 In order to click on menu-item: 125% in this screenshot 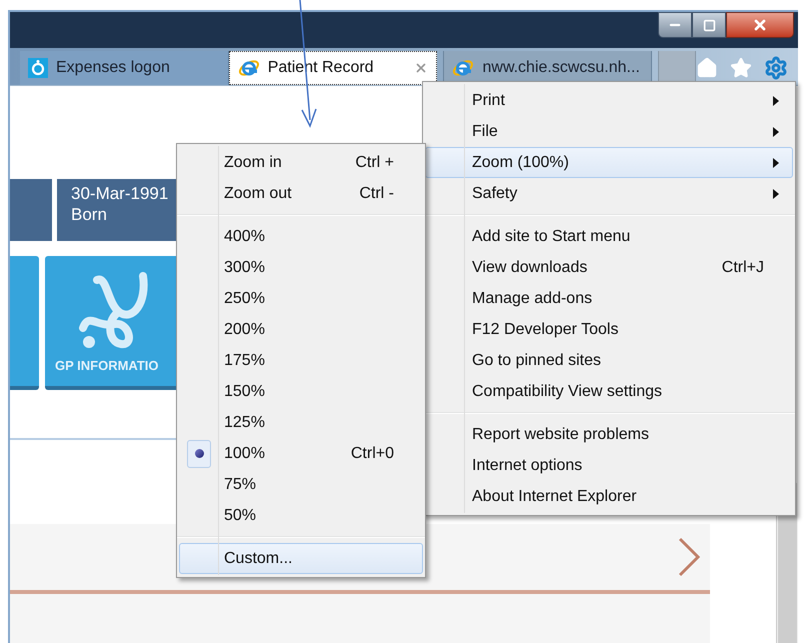, I will do `click(301, 422)`.